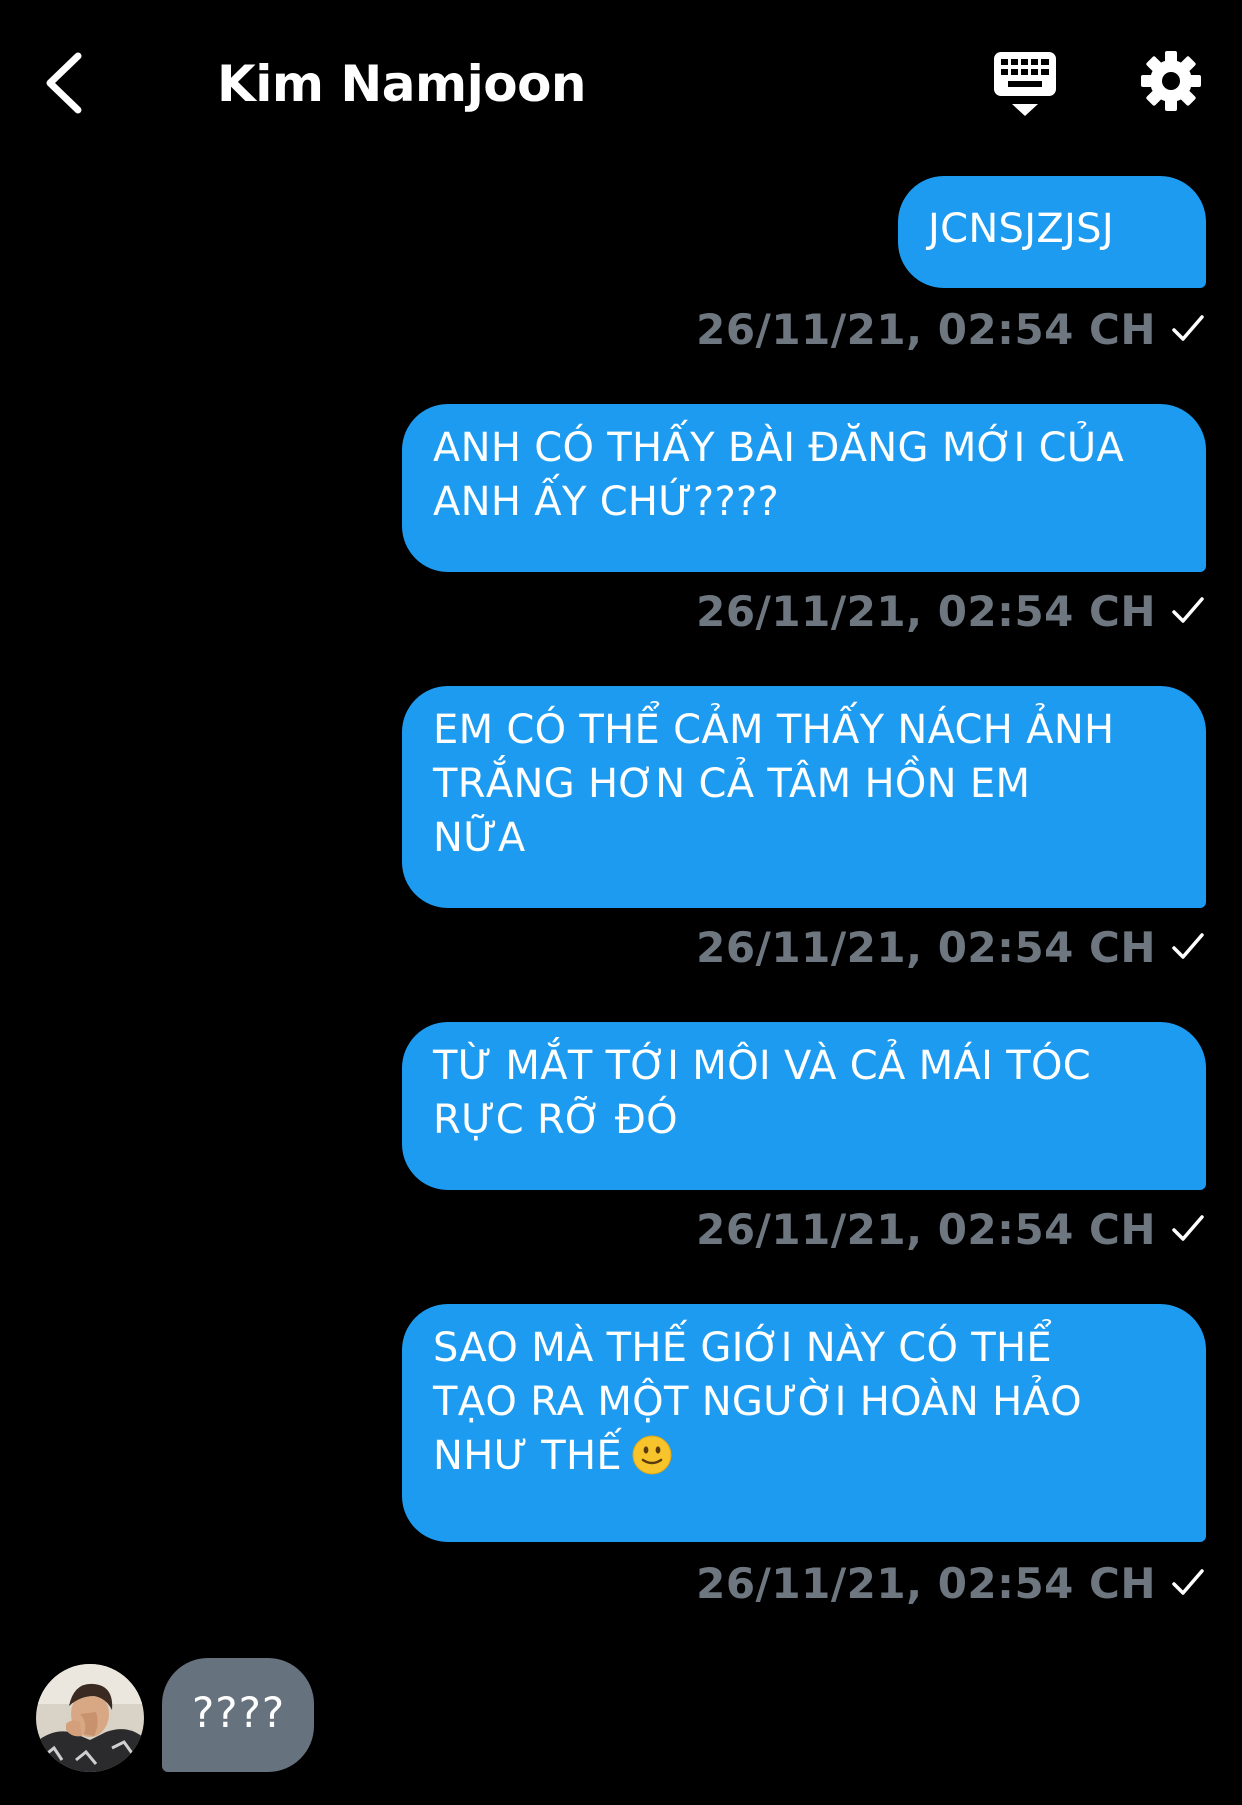 The height and width of the screenshot is (1805, 1242). I want to click on back-button, so click(65, 83).